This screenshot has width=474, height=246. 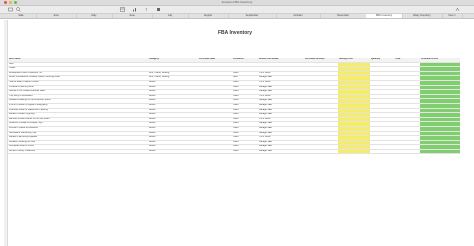 What do you see at coordinates (170, 16) in the screenshot?
I see `tab-july: July` at bounding box center [170, 16].